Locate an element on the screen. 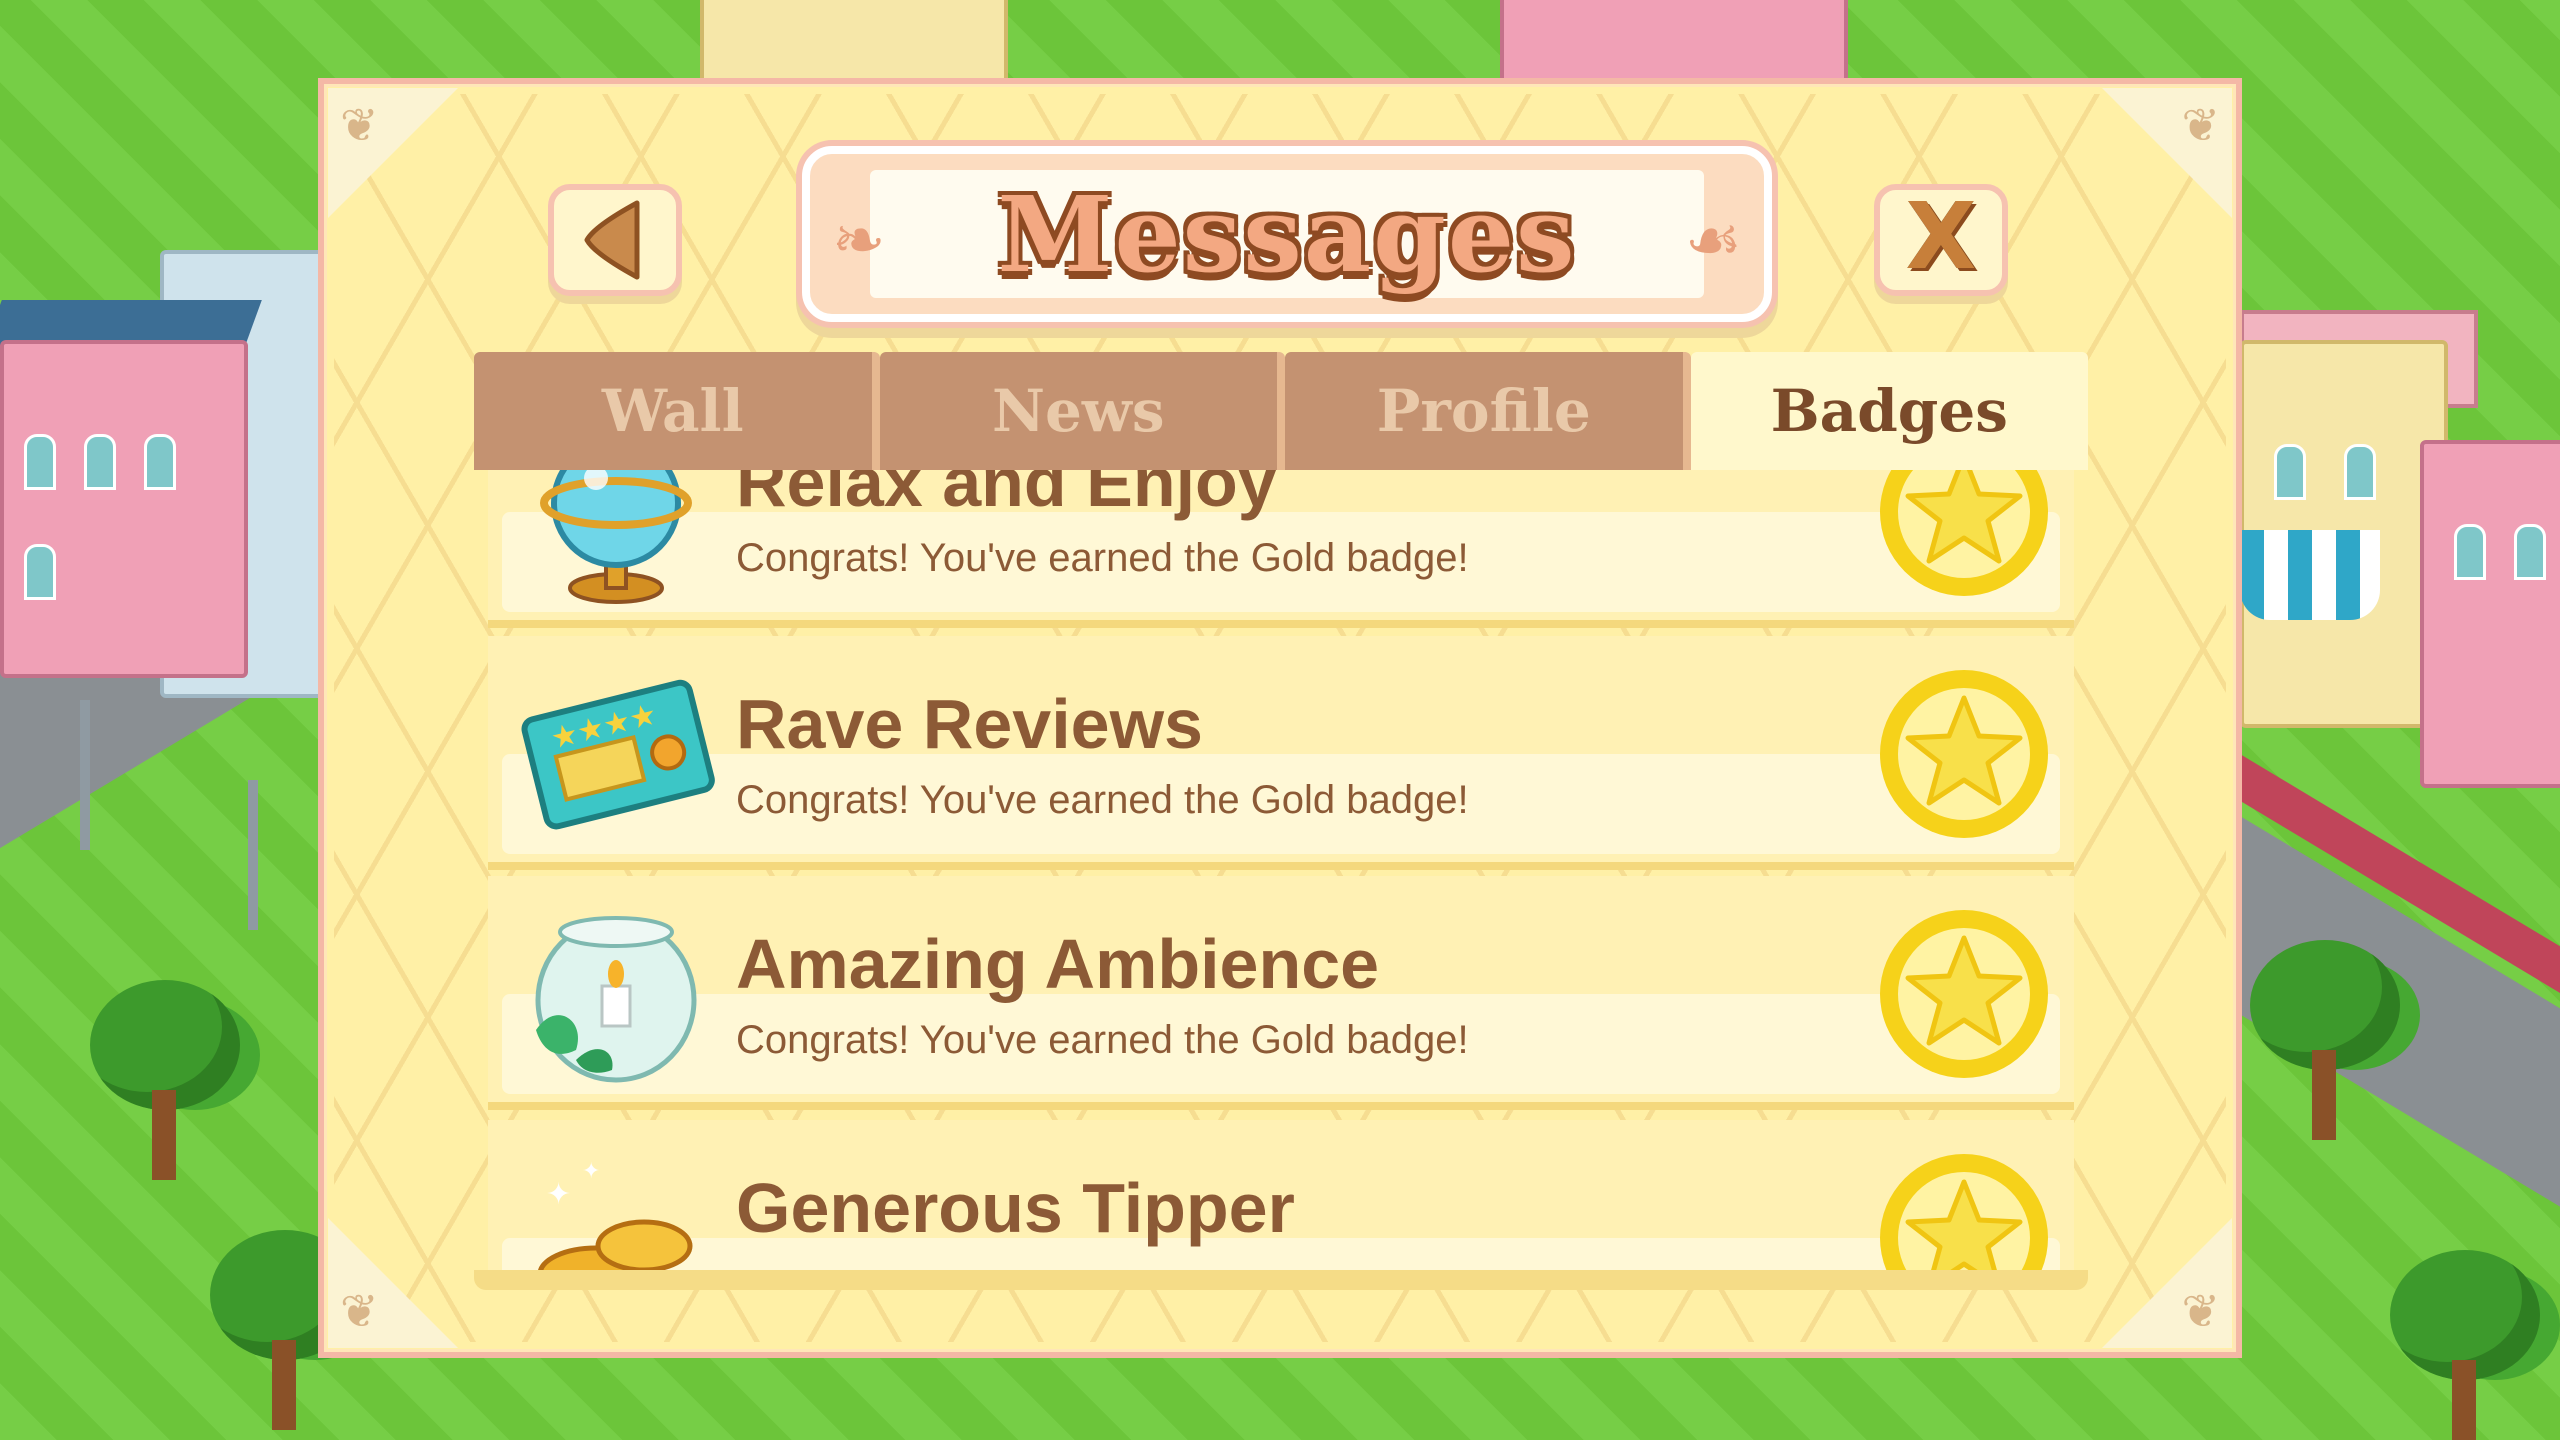  tab-bar: Wall News Profile Badges is located at coordinates (1281, 411).